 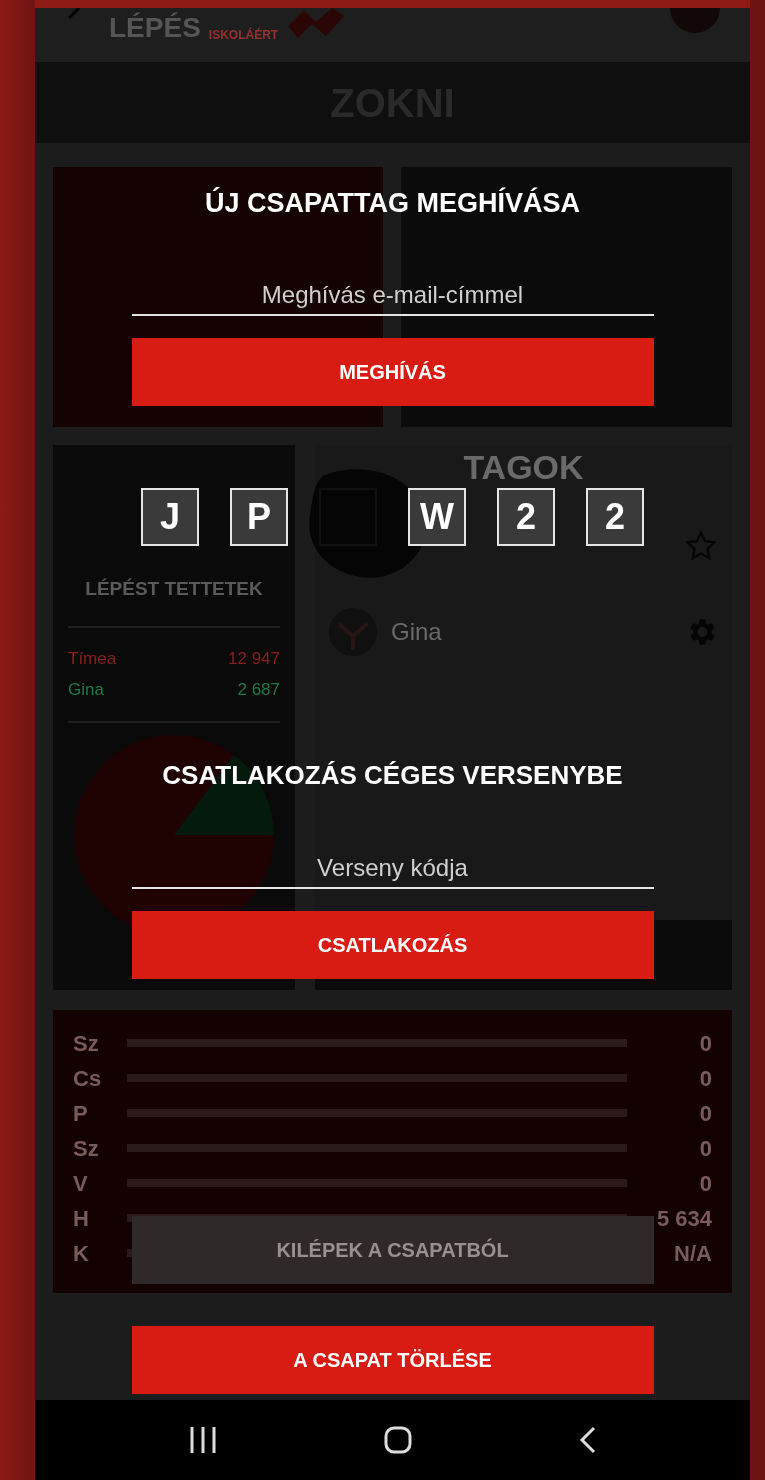 What do you see at coordinates (202, 1440) in the screenshot?
I see `recent-apps-icon` at bounding box center [202, 1440].